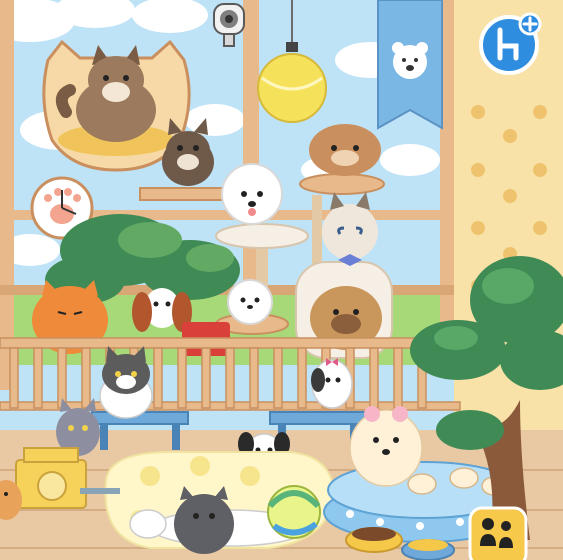 The width and height of the screenshot is (563, 560). What do you see at coordinates (374, 540) in the screenshot?
I see `food-bowl-brown` at bounding box center [374, 540].